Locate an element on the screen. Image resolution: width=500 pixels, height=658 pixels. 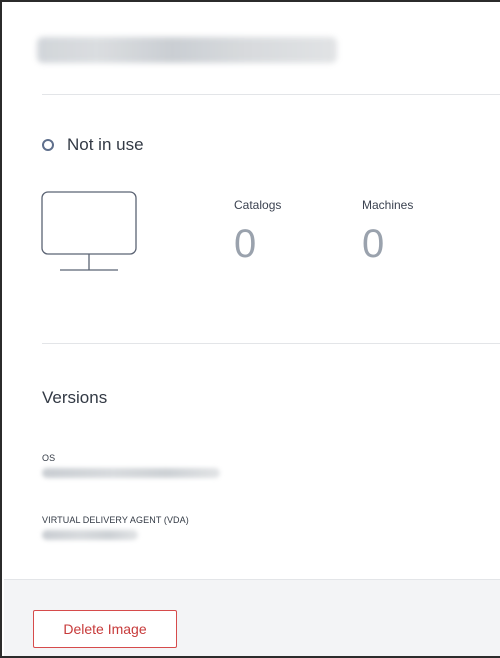
machines-count: 0 is located at coordinates (373, 244).